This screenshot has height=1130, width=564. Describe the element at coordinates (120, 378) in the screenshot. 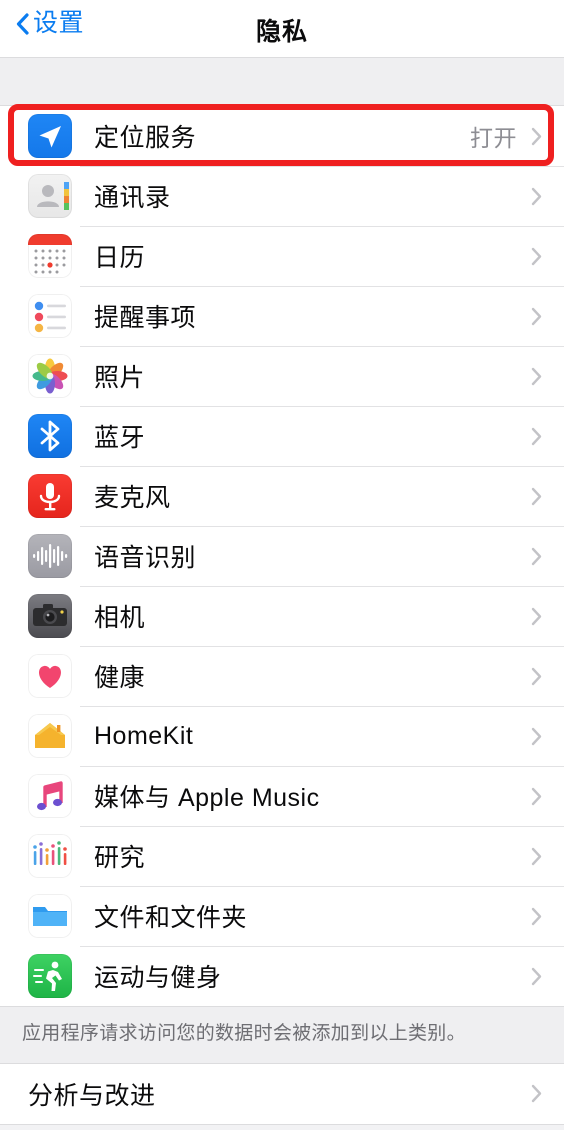

I see `row-label: 照片` at that location.